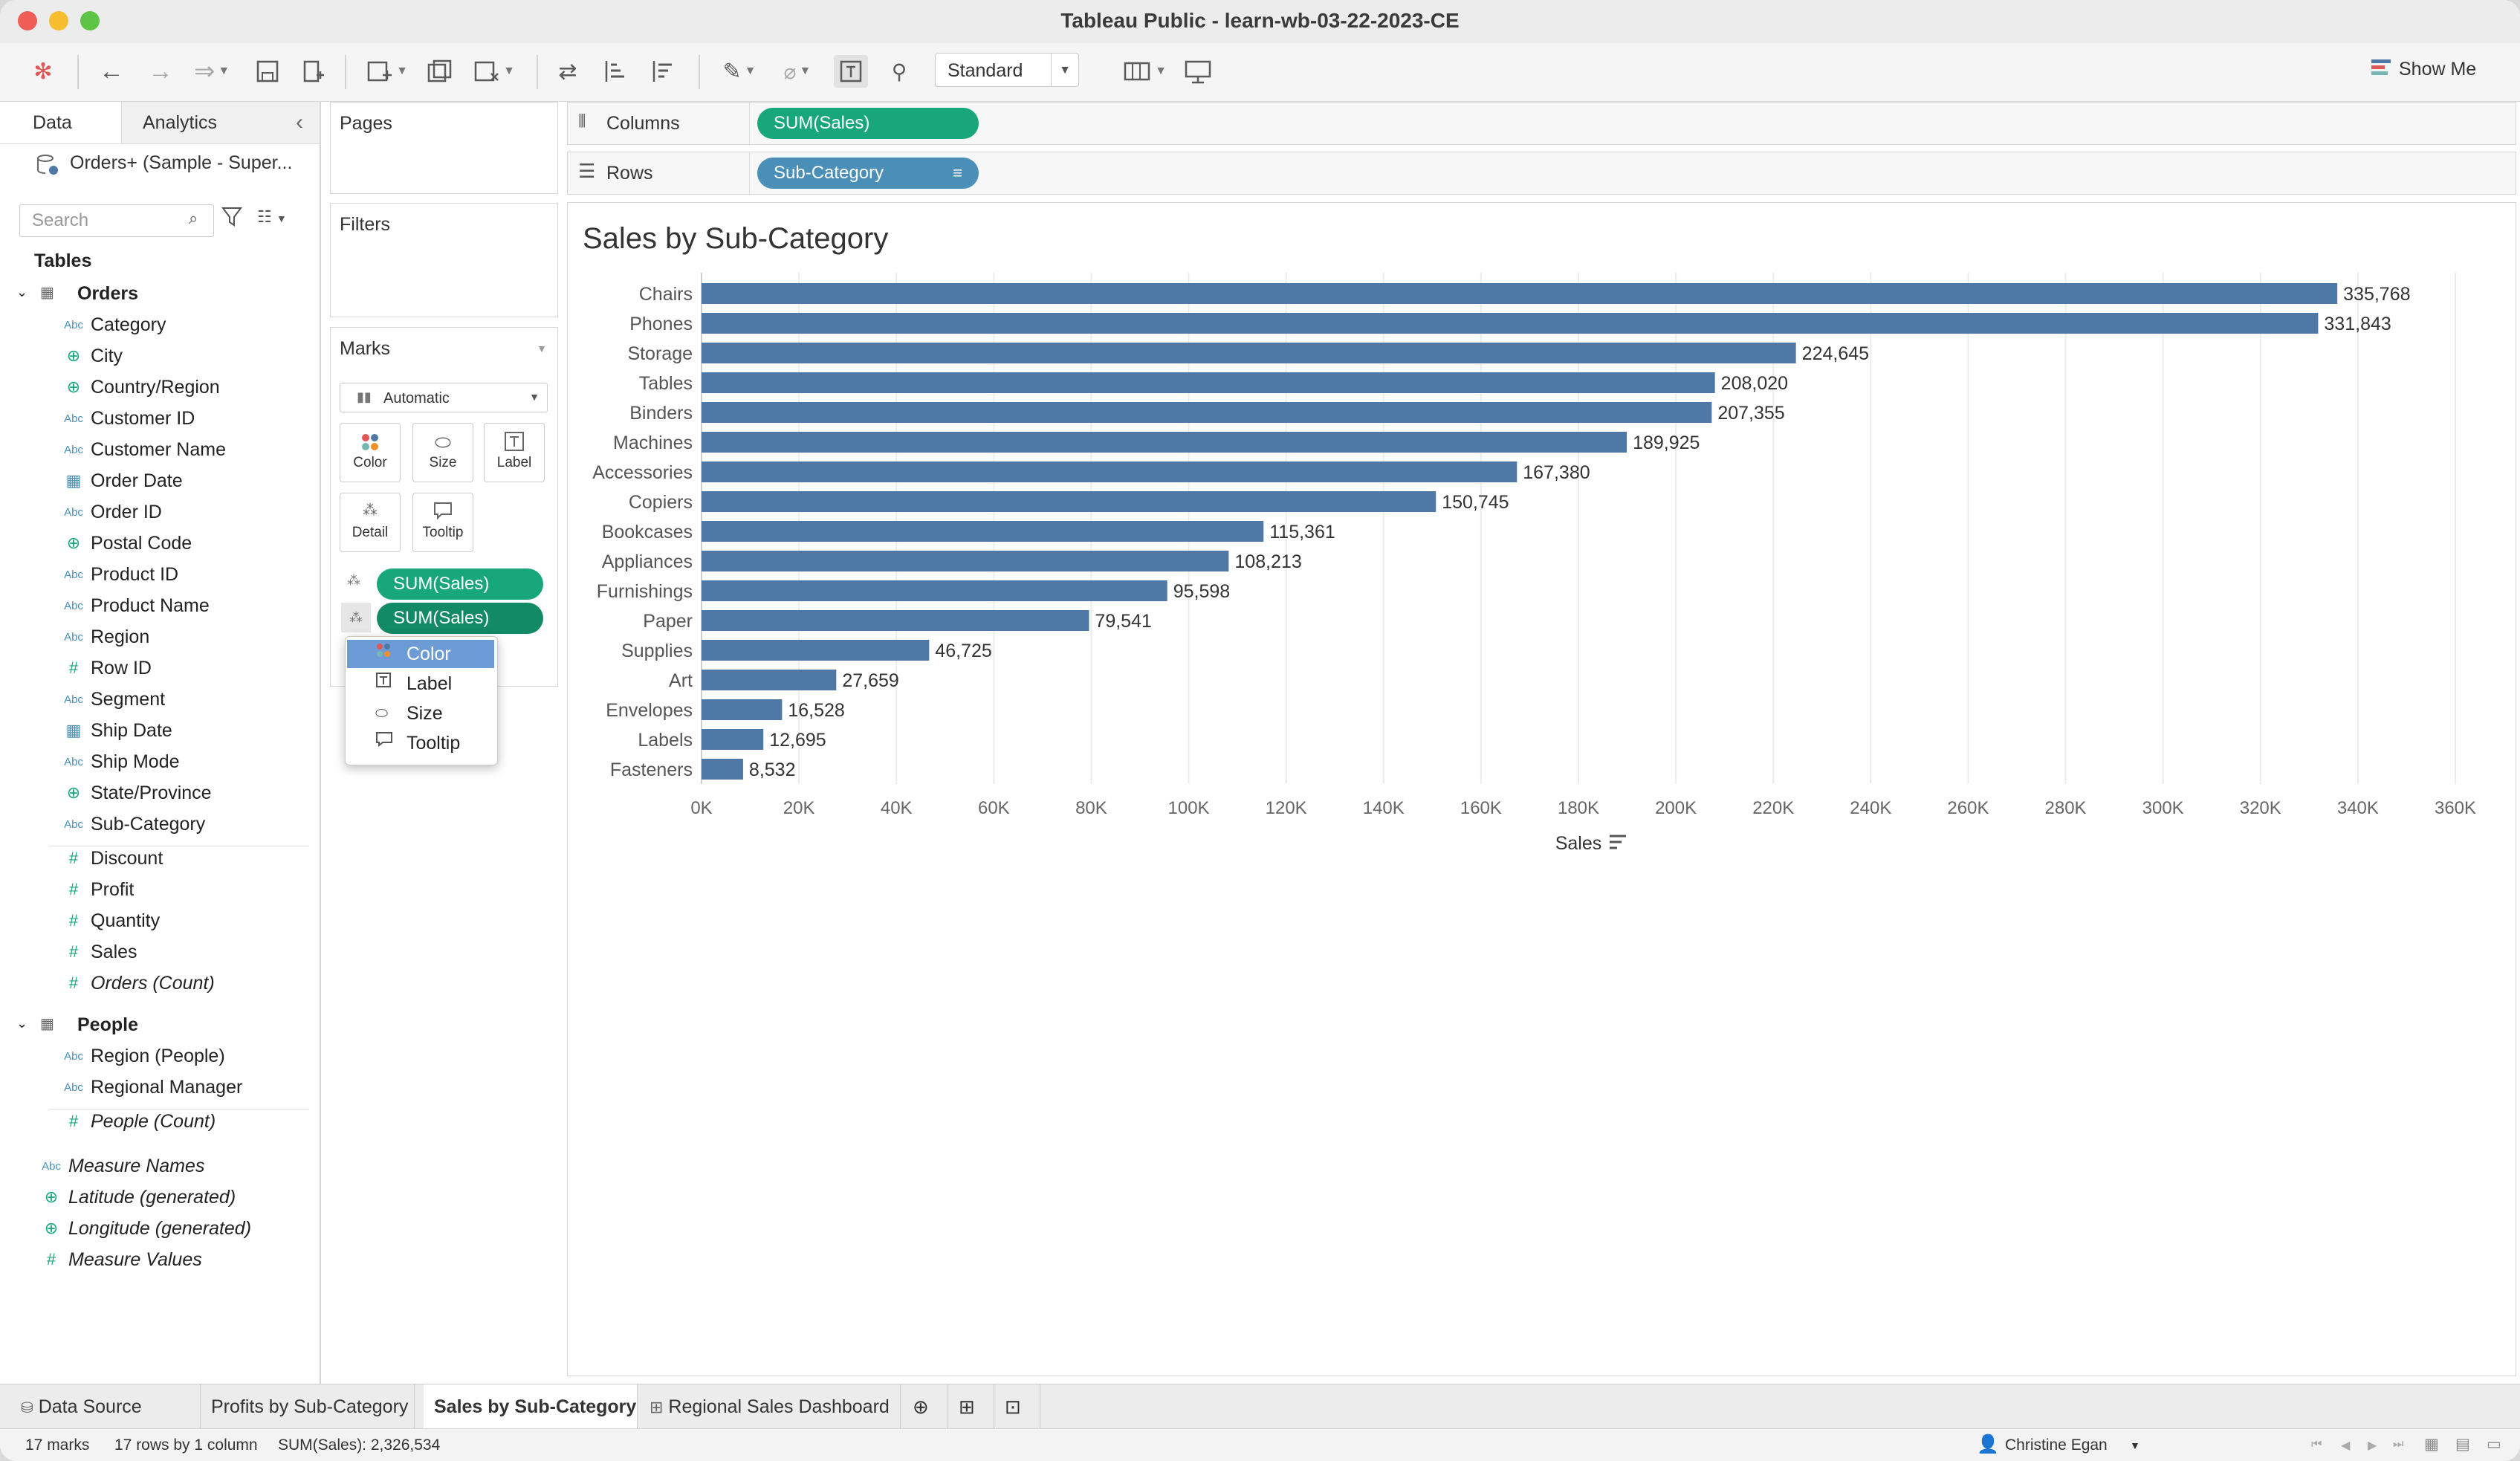 This screenshot has width=2520, height=1461. What do you see at coordinates (733, 739) in the screenshot?
I see `bar-labels` at bounding box center [733, 739].